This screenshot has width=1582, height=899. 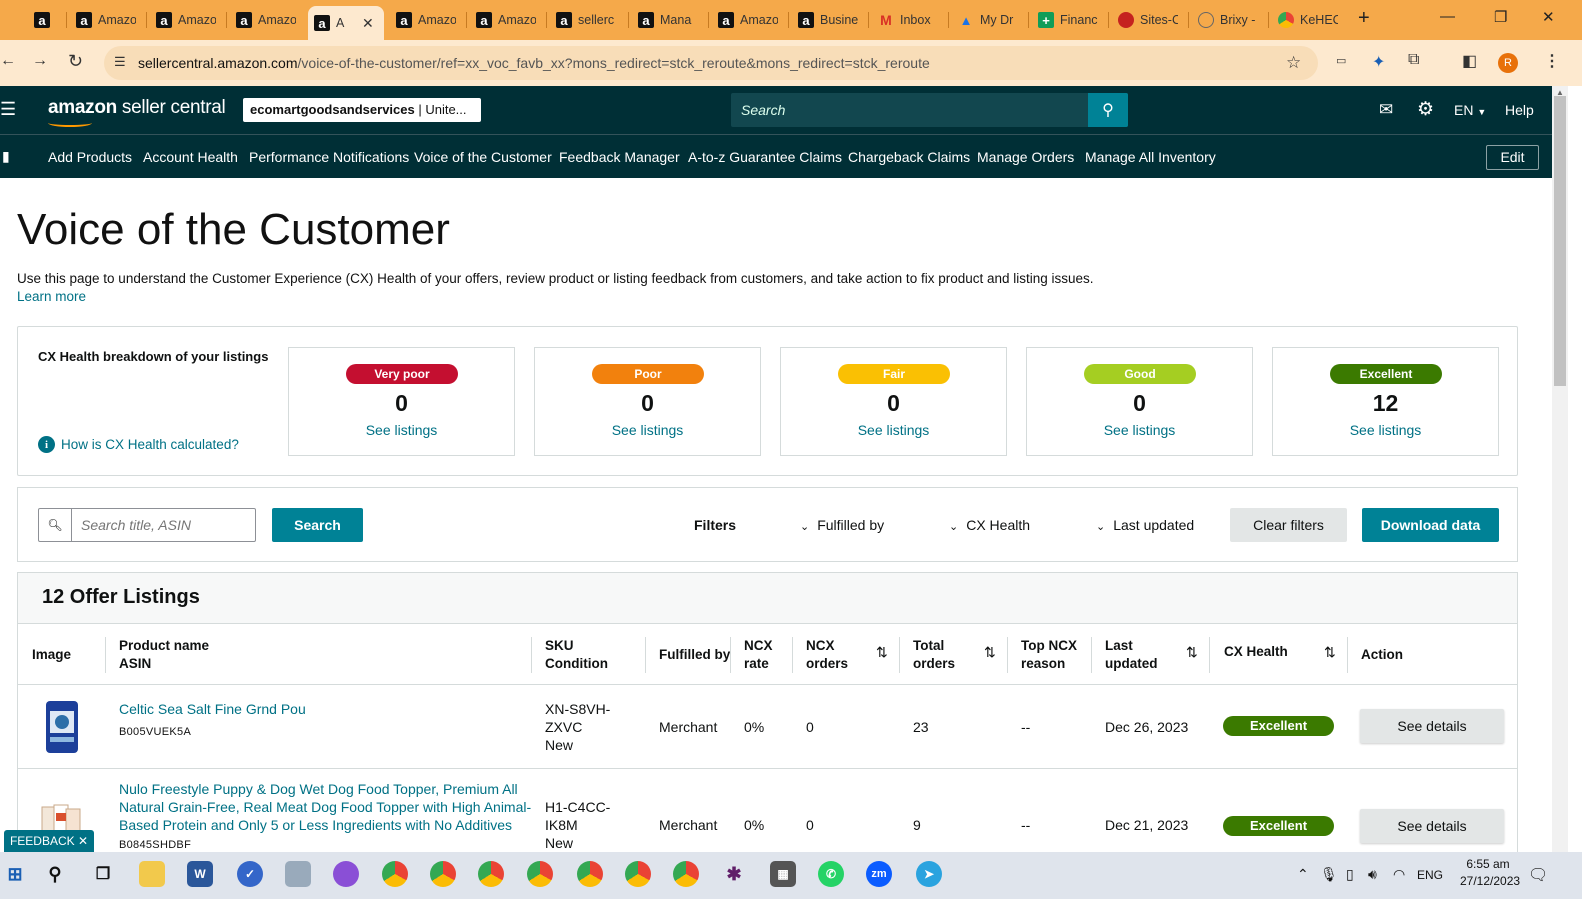 I want to click on mail-icon: ✉, so click(x=1386, y=110).